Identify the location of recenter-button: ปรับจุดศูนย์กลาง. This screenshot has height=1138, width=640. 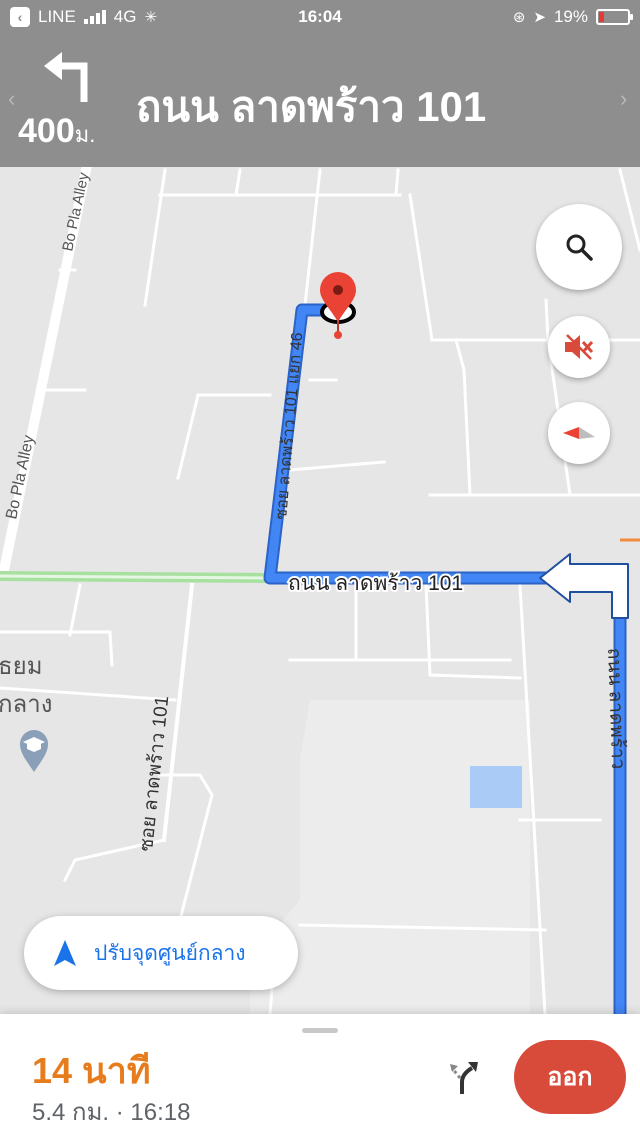
(161, 953).